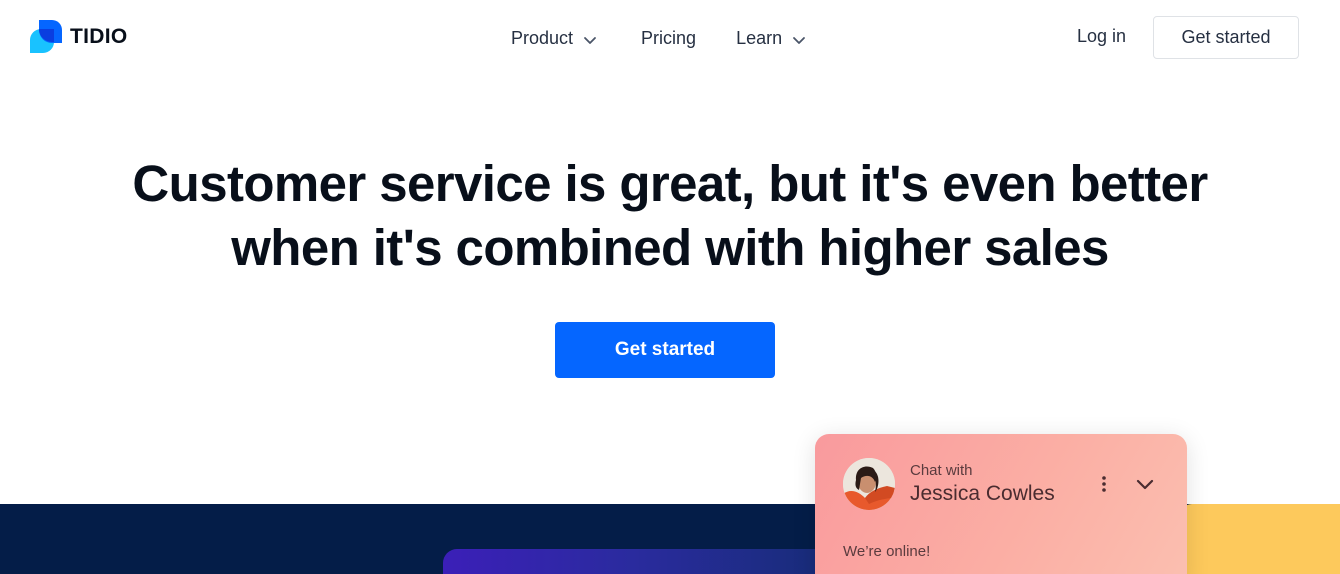 The image size is (1340, 574). Describe the element at coordinates (665, 350) in the screenshot. I see `hero-get-started-button: Get started` at that location.